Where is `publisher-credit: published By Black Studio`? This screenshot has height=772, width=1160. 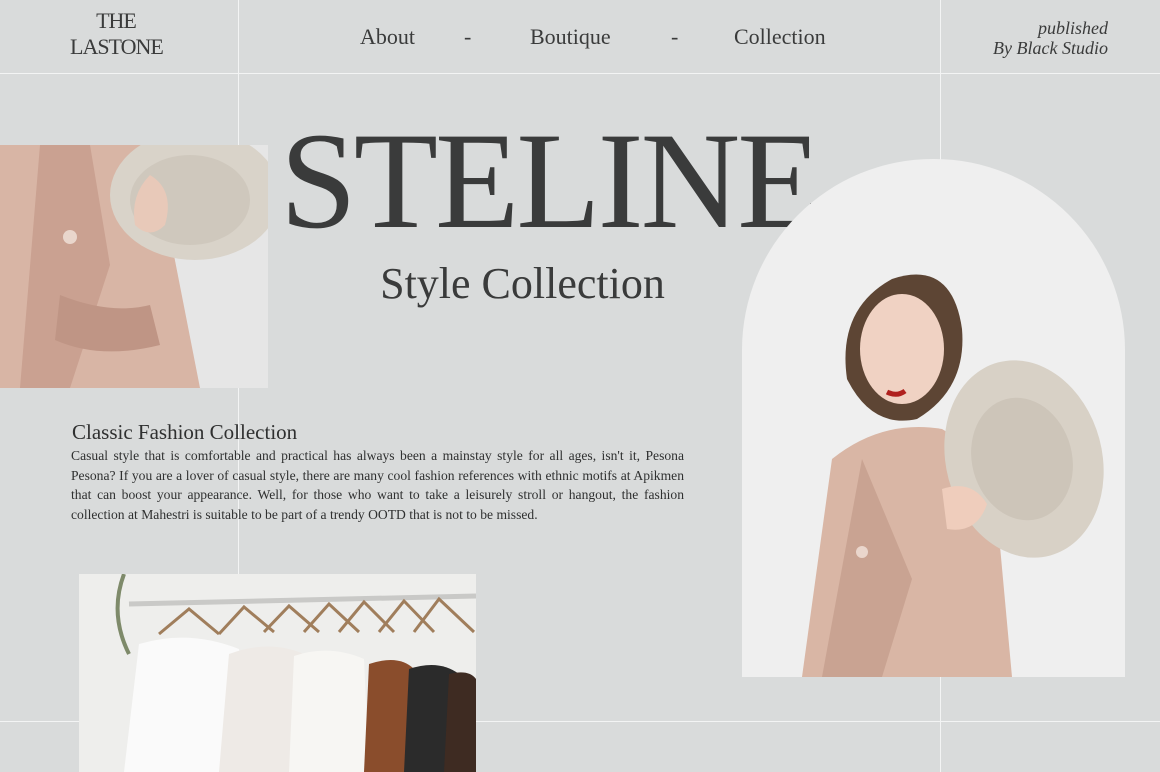
publisher-credit: published By Black Studio is located at coordinates (1050, 38).